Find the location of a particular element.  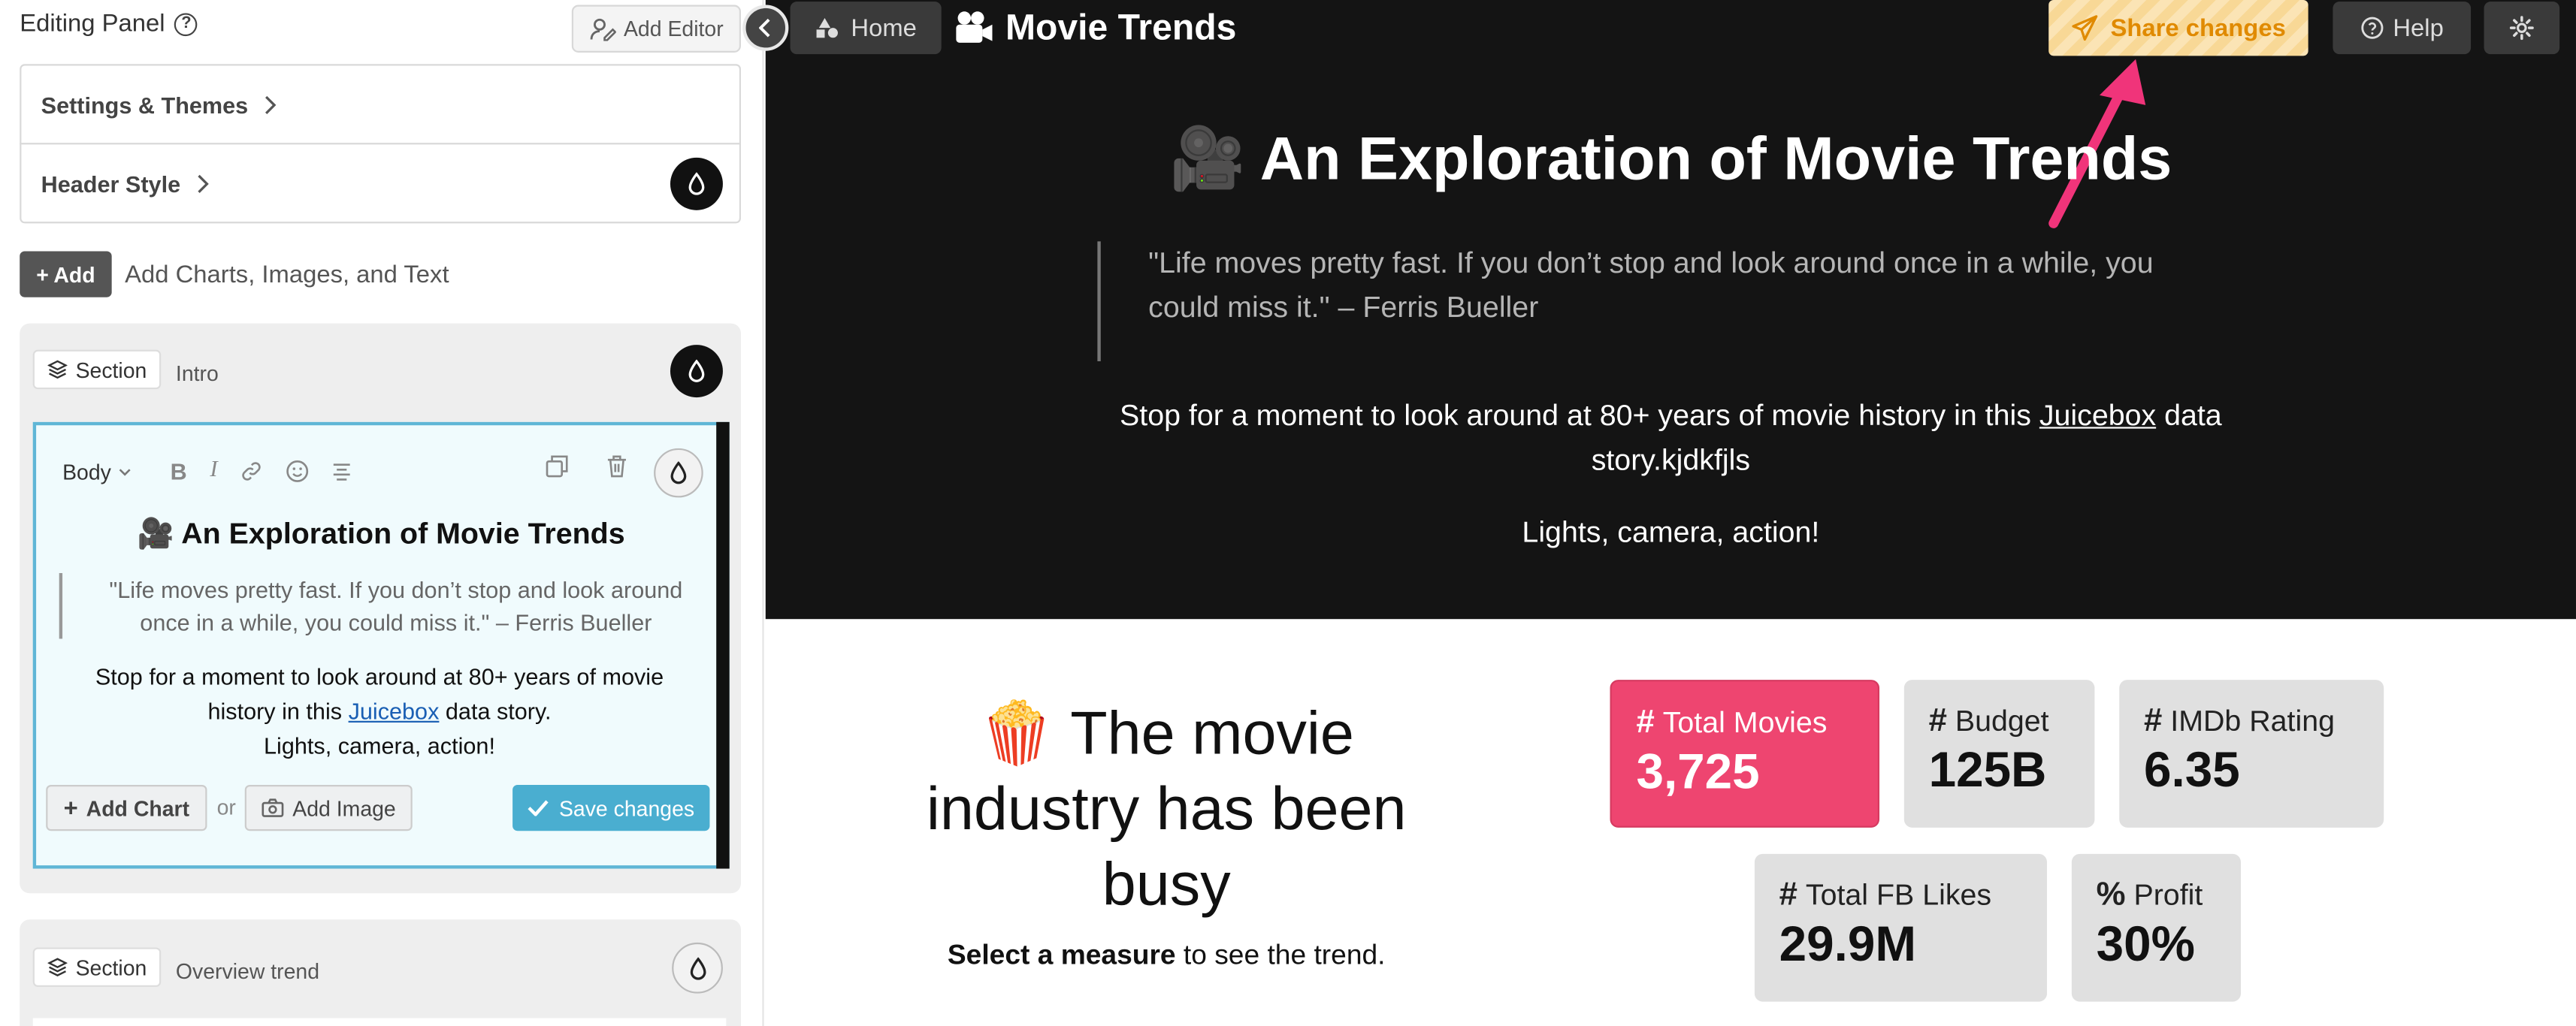

share-changes-button: Share changes is located at coordinates (2178, 28).